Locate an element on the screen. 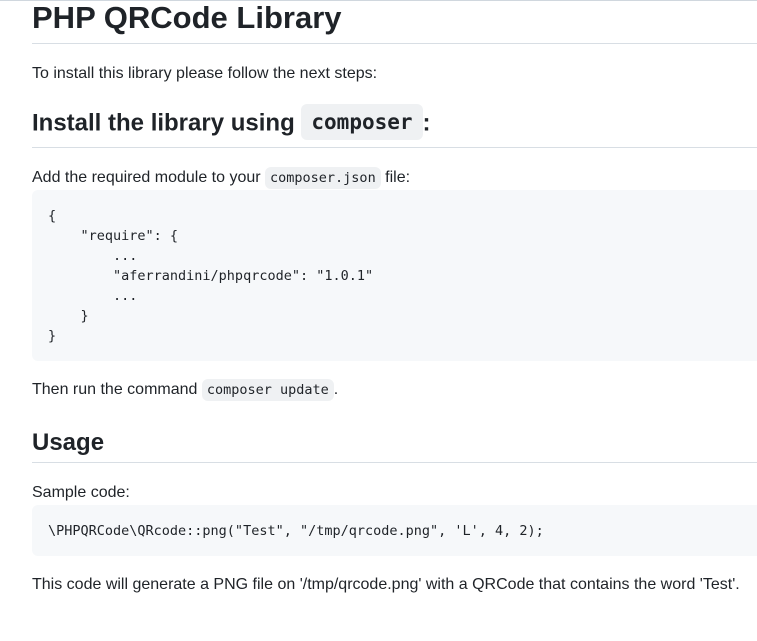 The image size is (757, 641). composer-update-code: composer update is located at coordinates (267, 390).